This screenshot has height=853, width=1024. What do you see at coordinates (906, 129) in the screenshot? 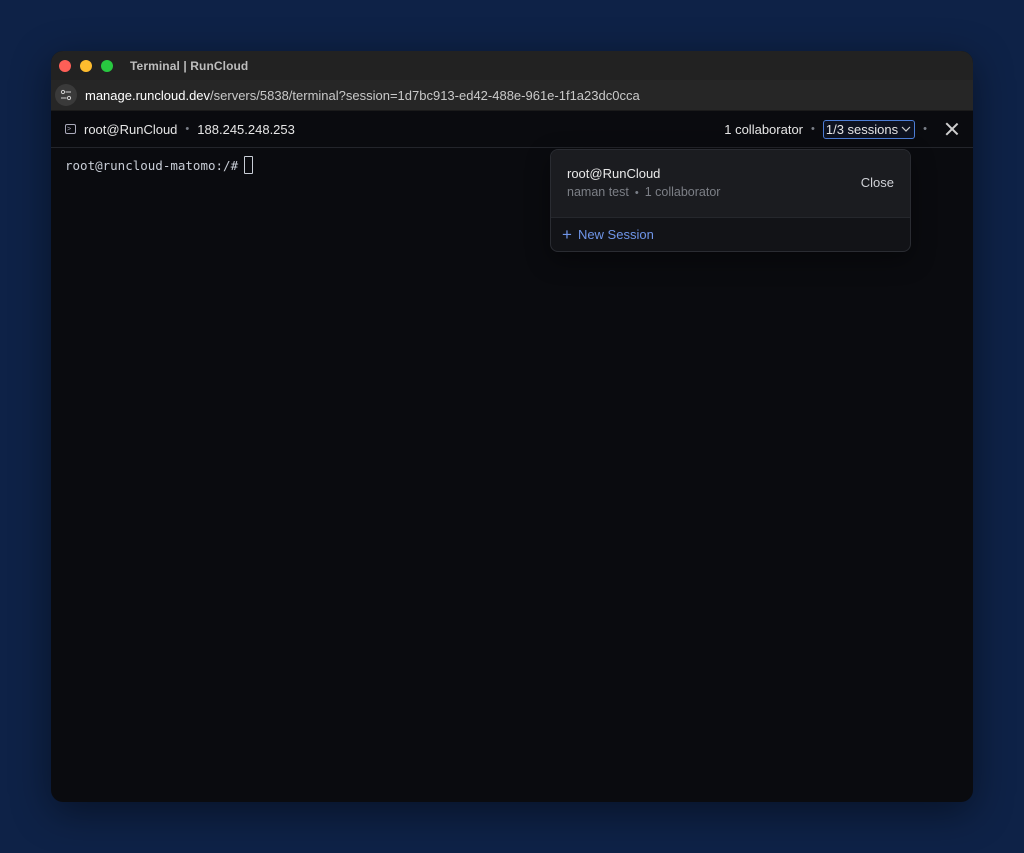
I see `chevron-down-icon` at bounding box center [906, 129].